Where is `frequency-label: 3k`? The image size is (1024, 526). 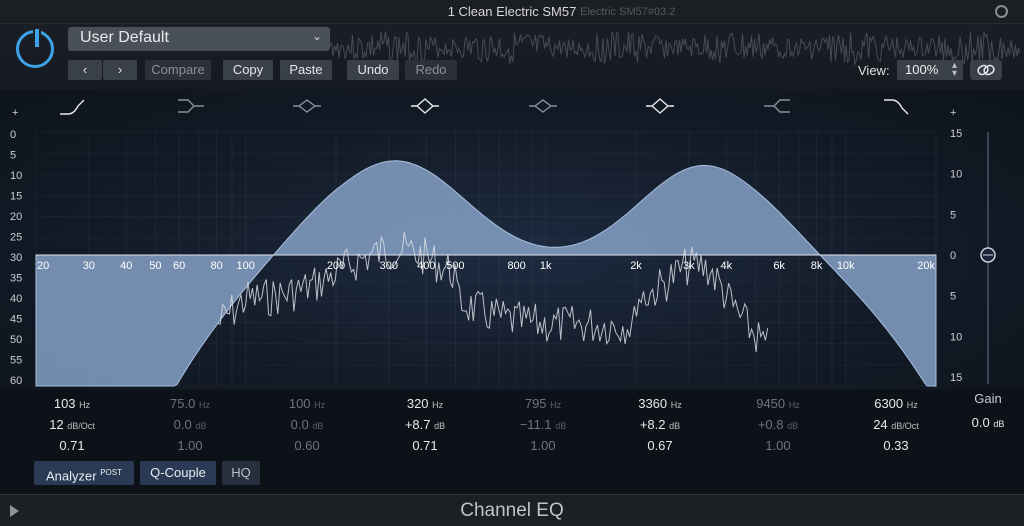 frequency-label: 3k is located at coordinates (689, 266).